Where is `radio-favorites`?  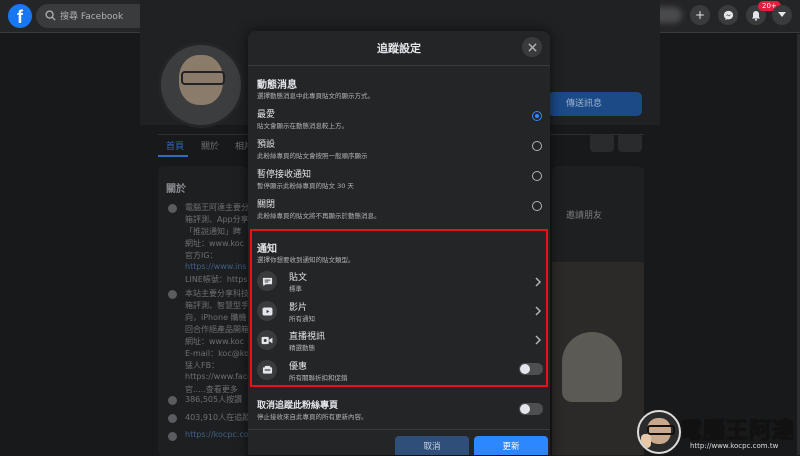 radio-favorites is located at coordinates (537, 116).